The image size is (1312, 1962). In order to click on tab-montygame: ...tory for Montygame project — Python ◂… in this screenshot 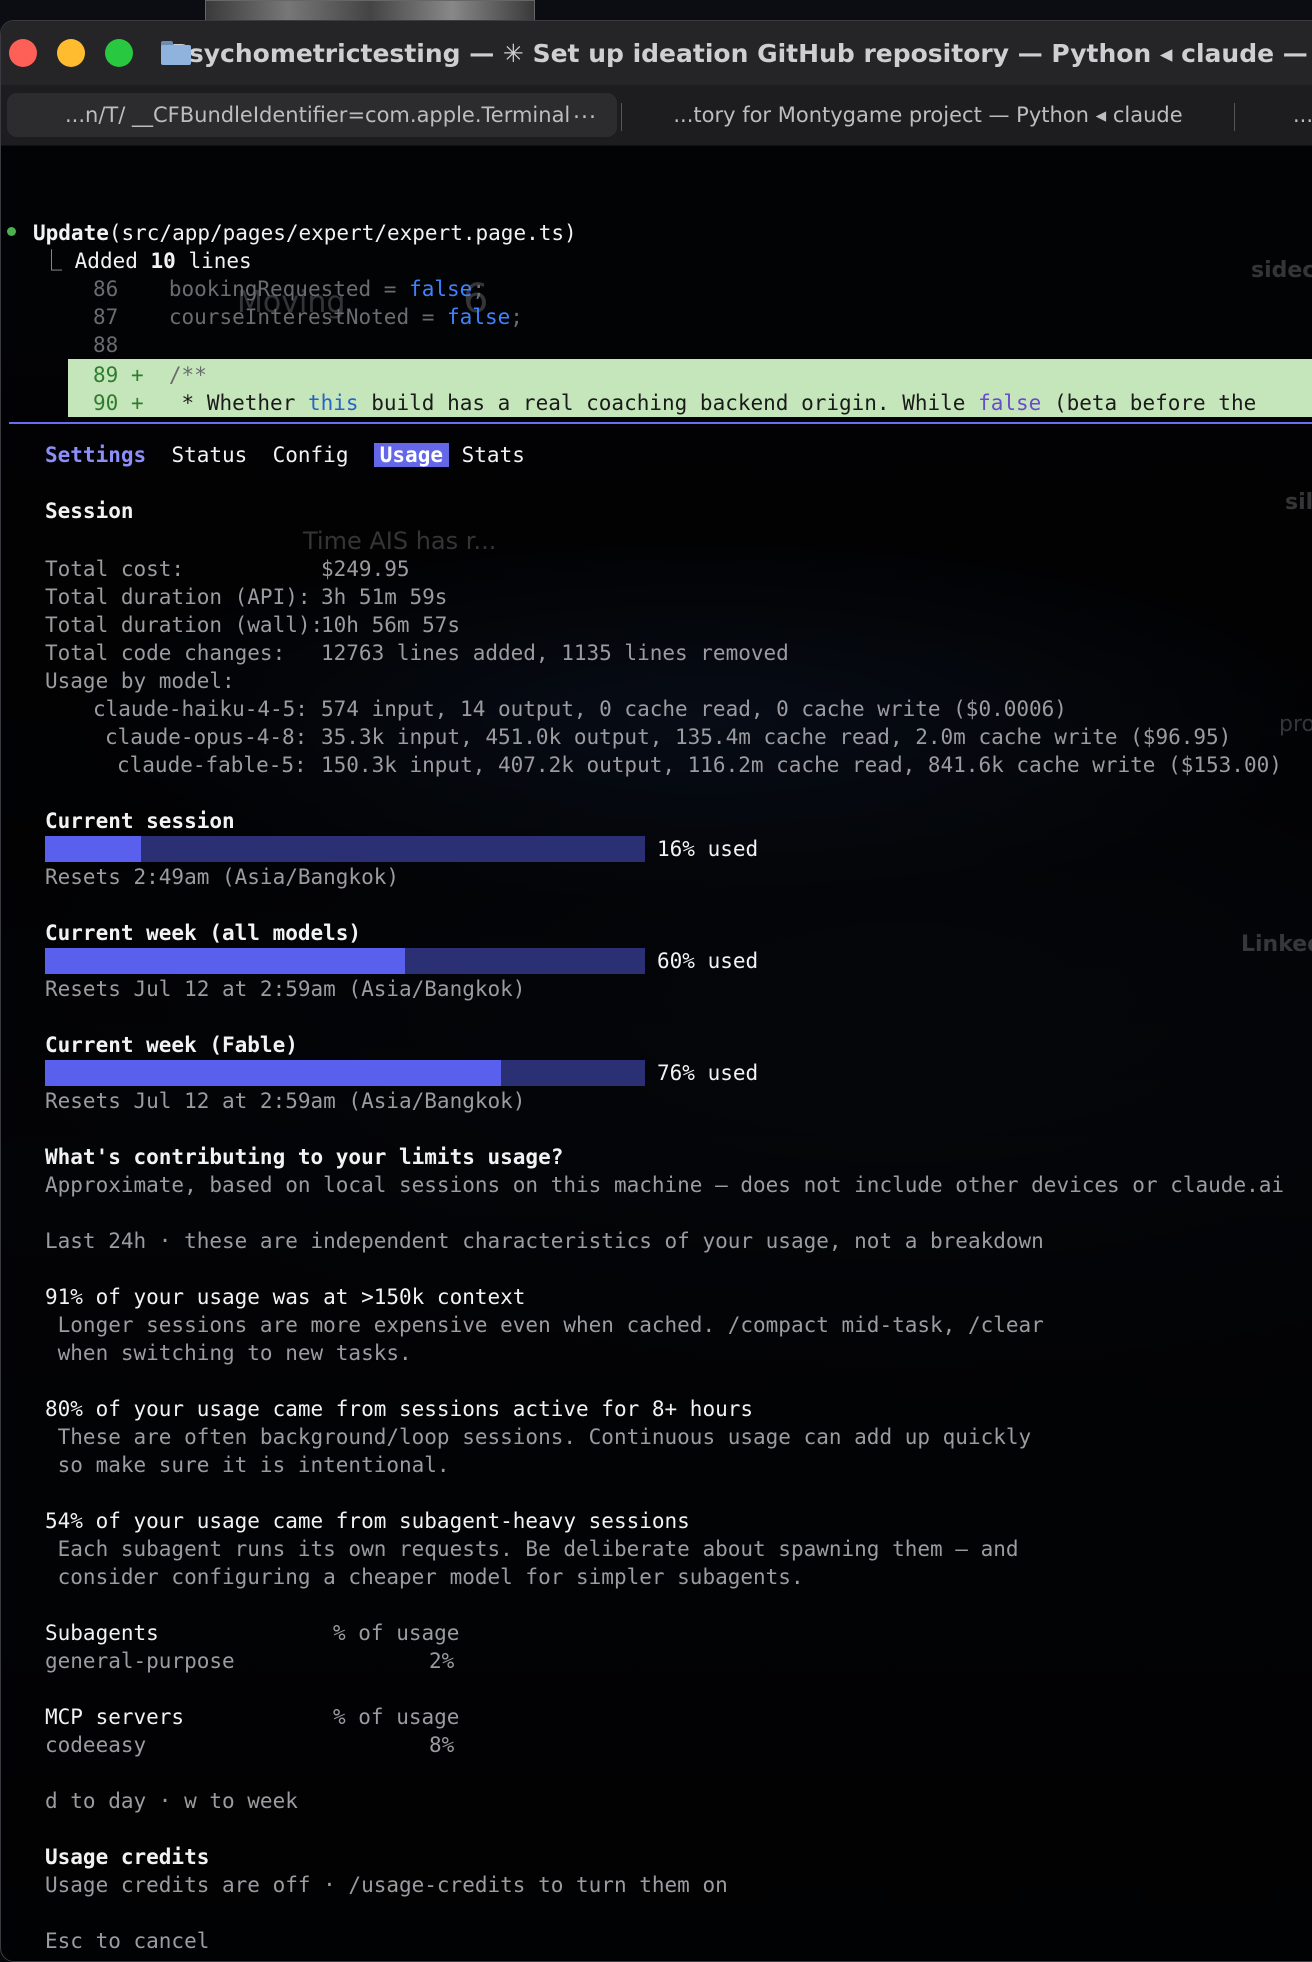, I will do `click(928, 115)`.